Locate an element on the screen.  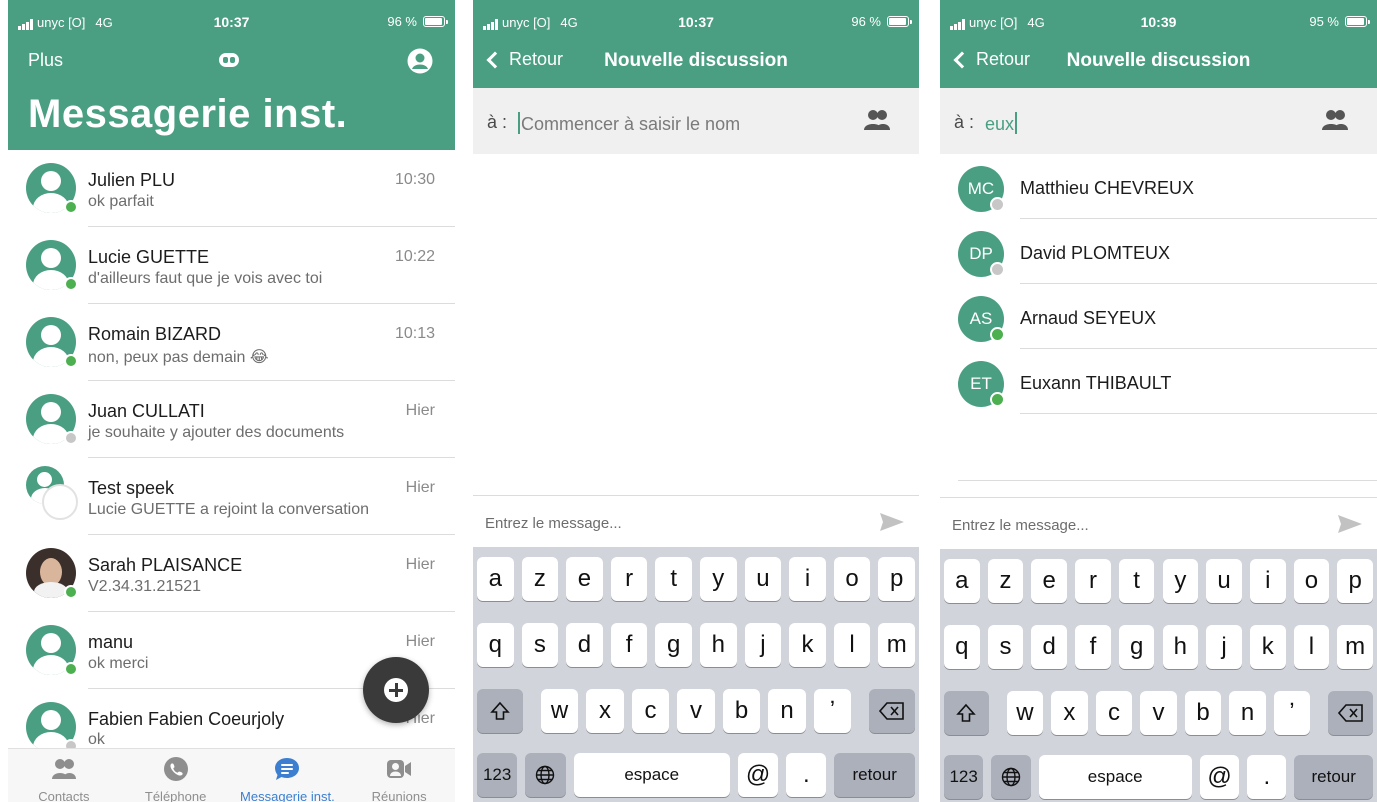
tab-messaging: Messagerie inst. is located at coordinates (288, 775).